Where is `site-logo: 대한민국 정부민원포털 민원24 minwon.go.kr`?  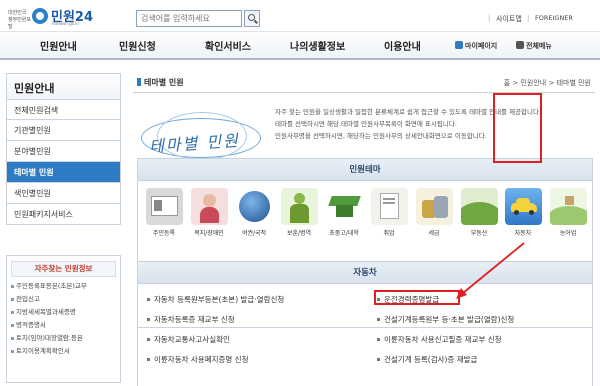
site-logo: 대한민국 정부민원포털 민원24 minwon.go.kr is located at coordinates (53, 18).